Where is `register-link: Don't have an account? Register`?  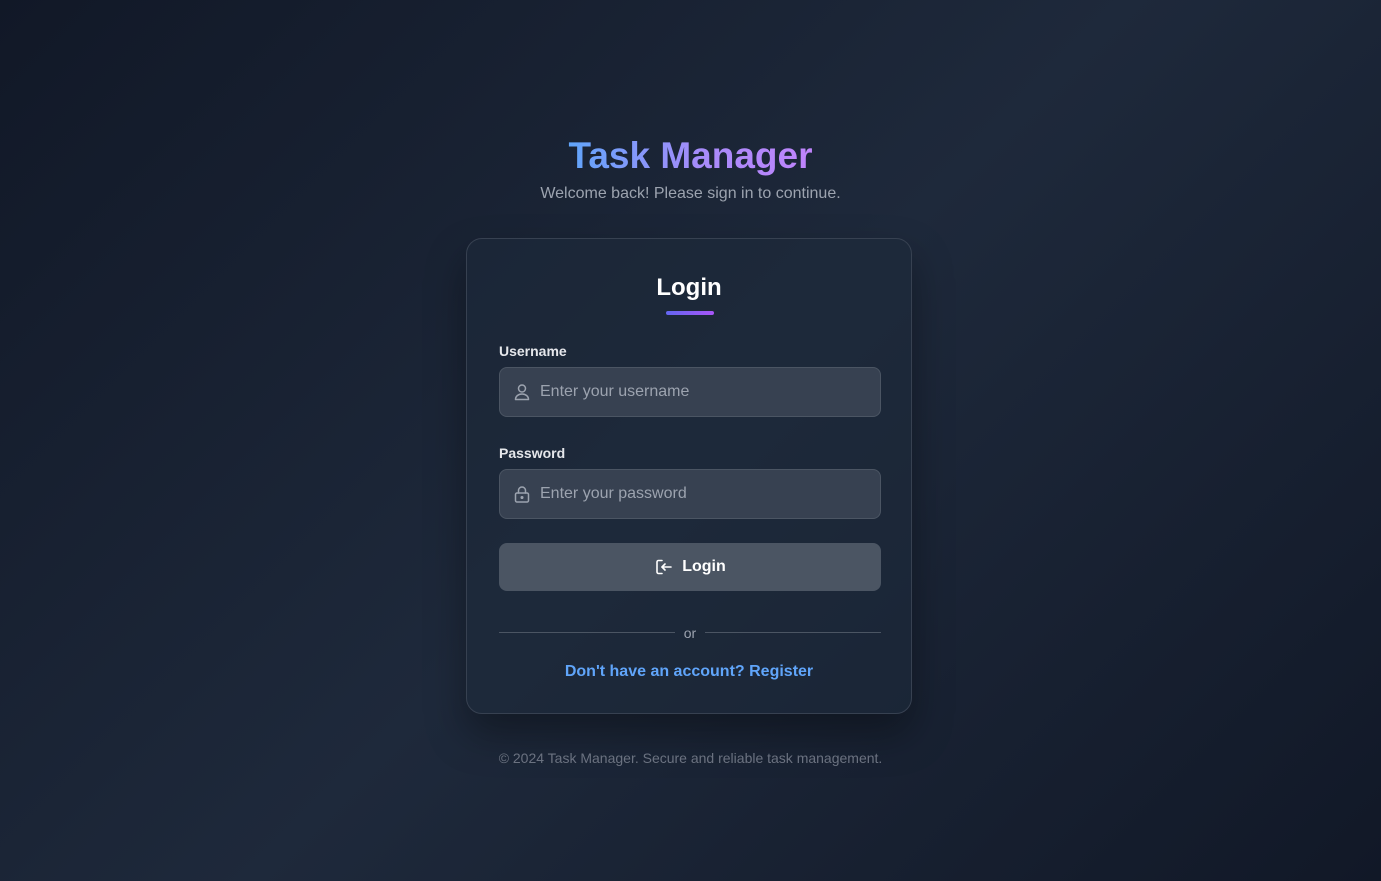 register-link: Don't have an account? Register is located at coordinates (689, 672).